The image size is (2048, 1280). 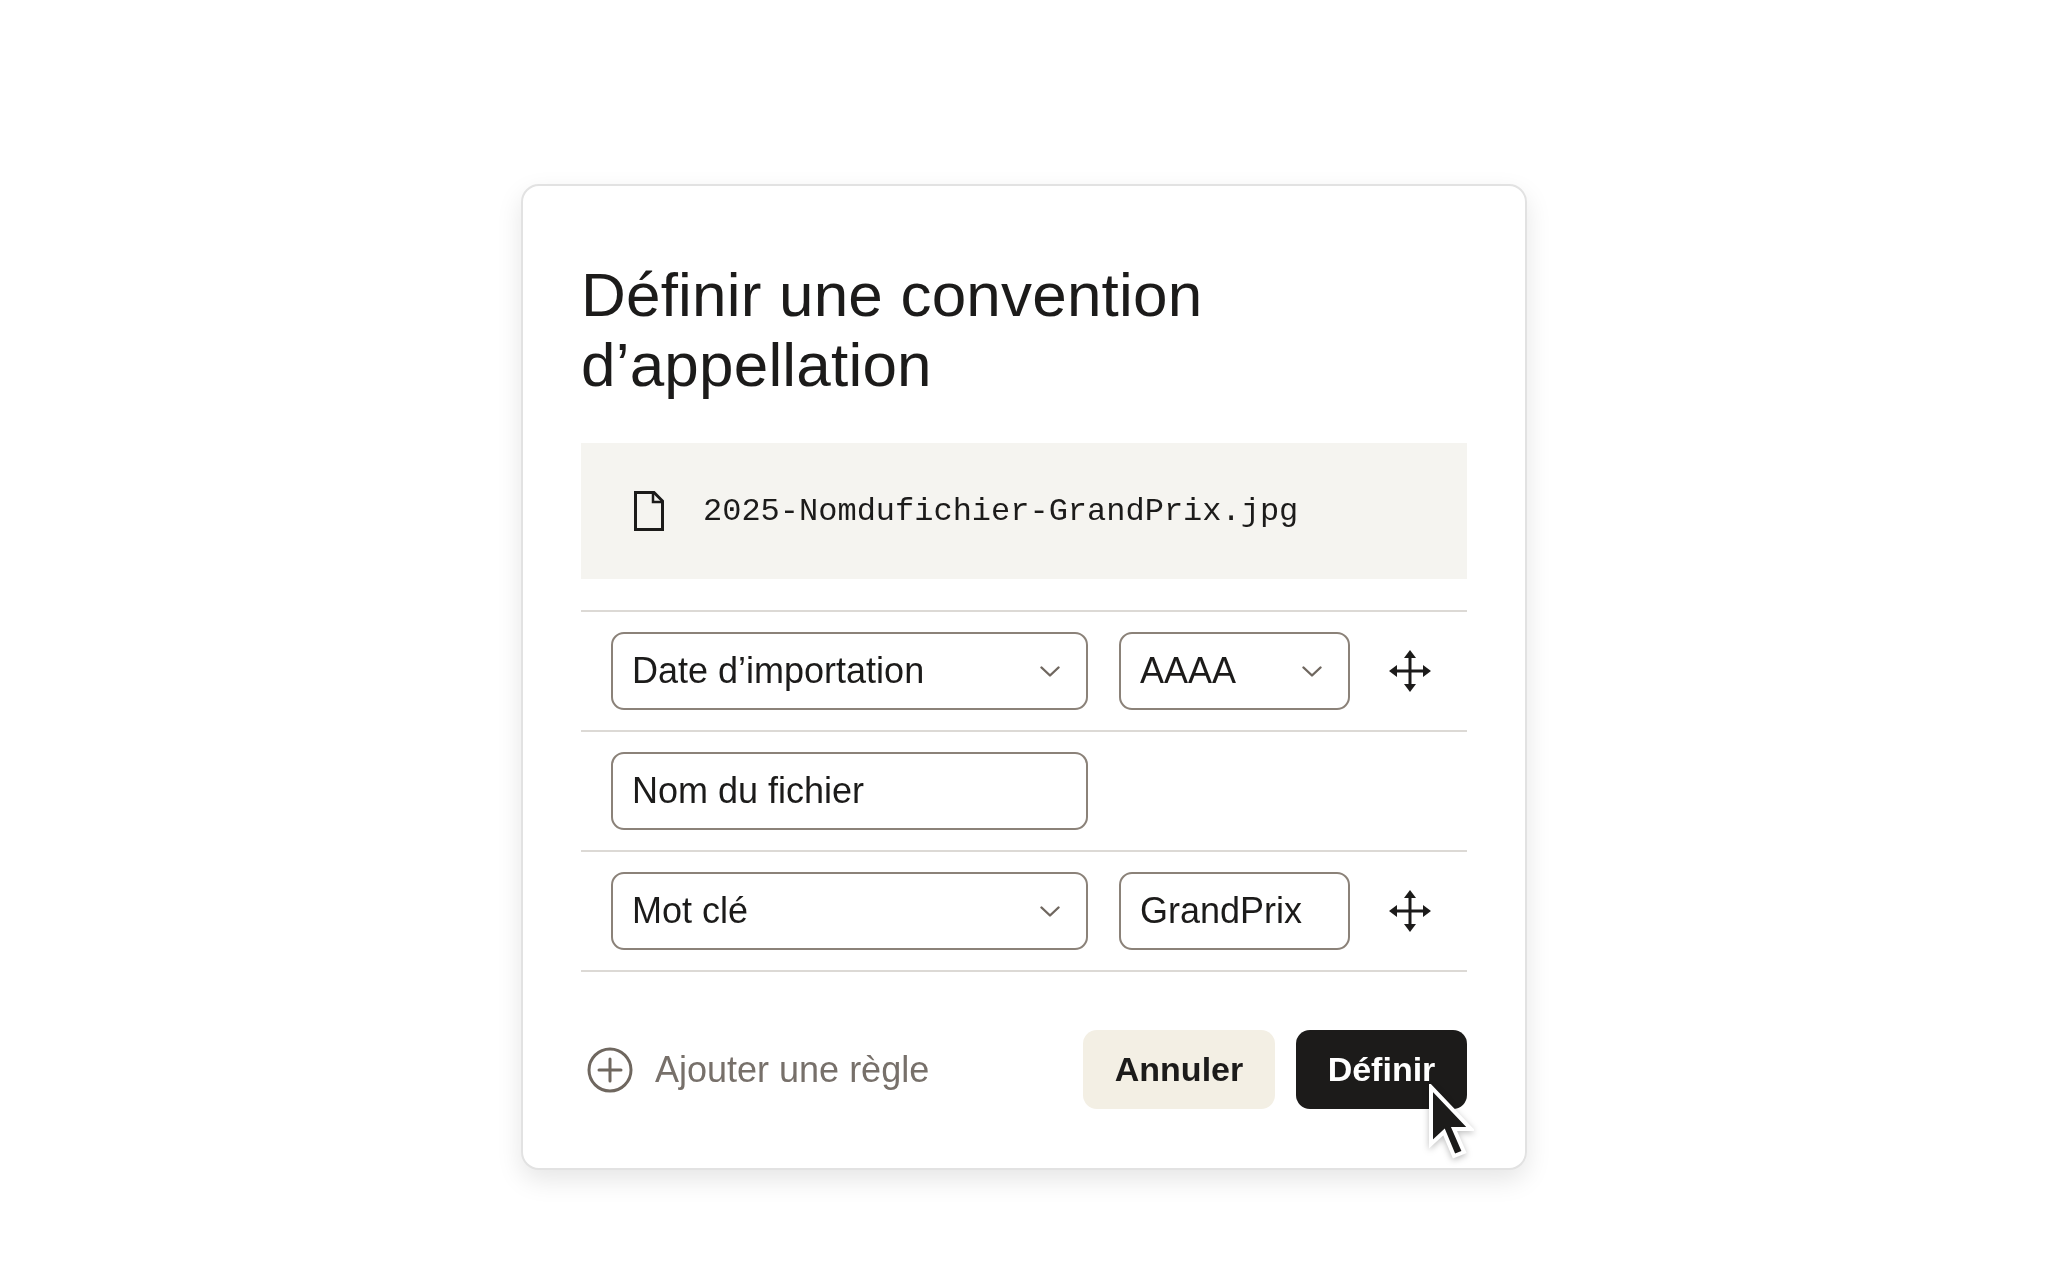 I want to click on document-icon, so click(x=649, y=511).